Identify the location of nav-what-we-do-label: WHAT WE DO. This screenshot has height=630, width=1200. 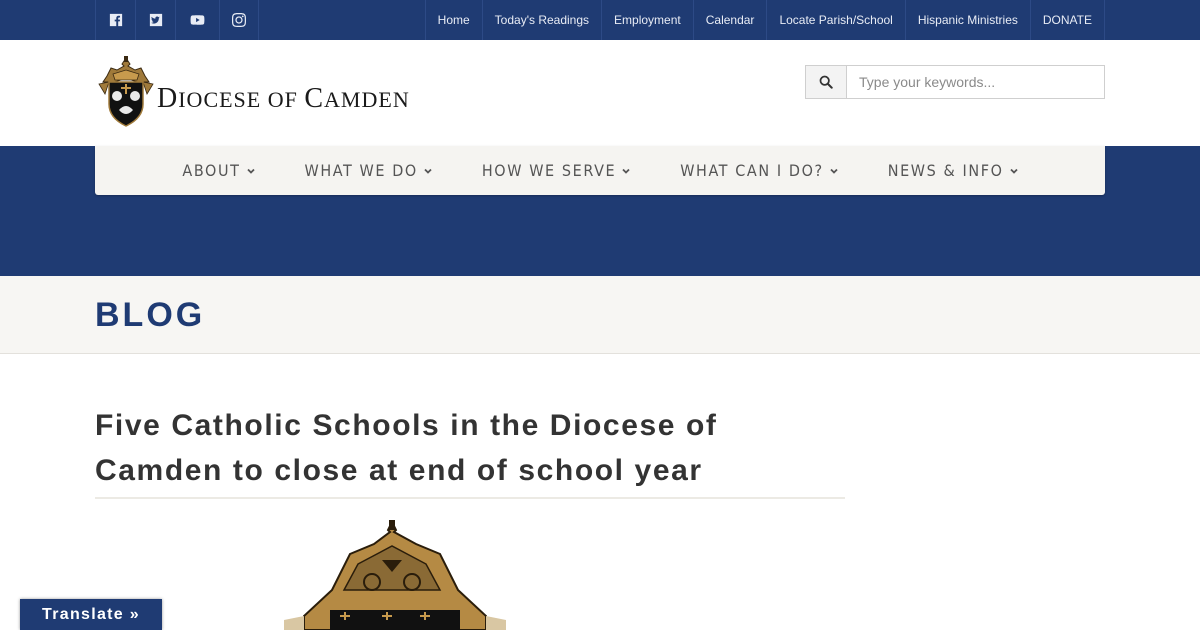
(361, 170).